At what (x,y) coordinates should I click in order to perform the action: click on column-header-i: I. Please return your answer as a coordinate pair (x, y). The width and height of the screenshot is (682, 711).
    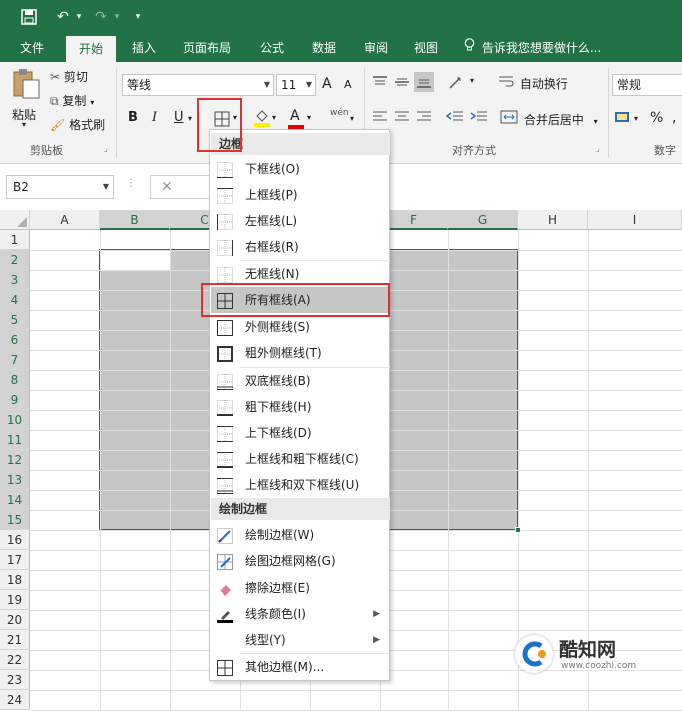
    Looking at the image, I should click on (635, 220).